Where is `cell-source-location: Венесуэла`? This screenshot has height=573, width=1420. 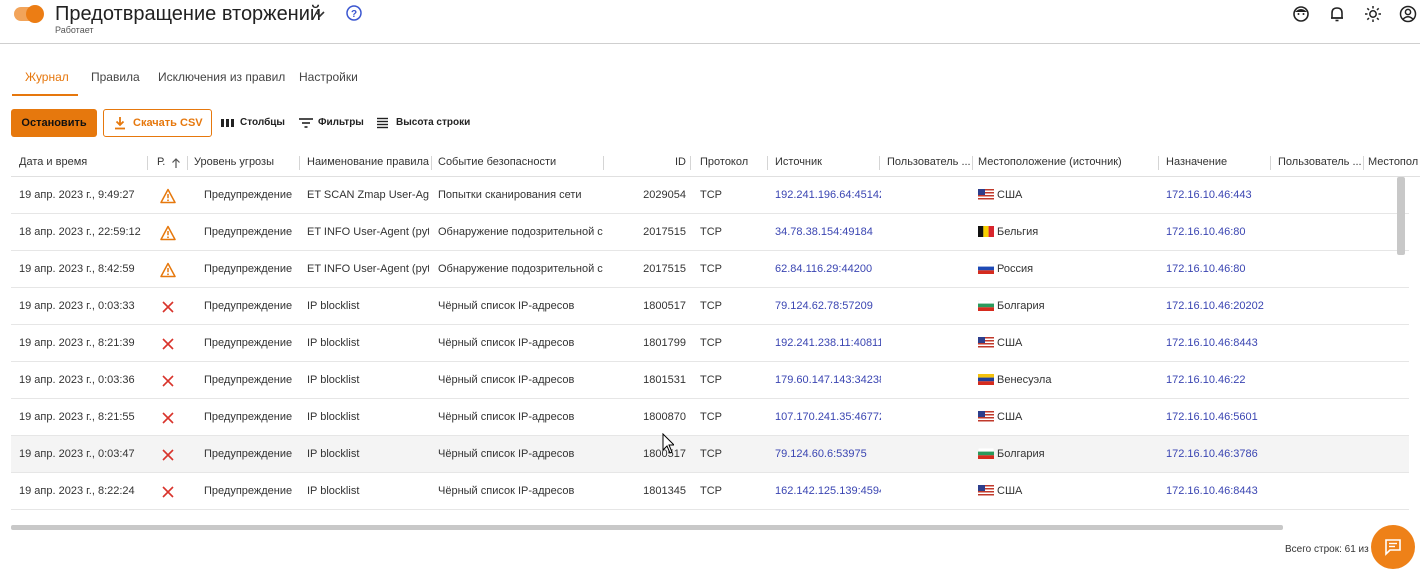
cell-source-location: Венесуэла is located at coordinates (1066, 380).